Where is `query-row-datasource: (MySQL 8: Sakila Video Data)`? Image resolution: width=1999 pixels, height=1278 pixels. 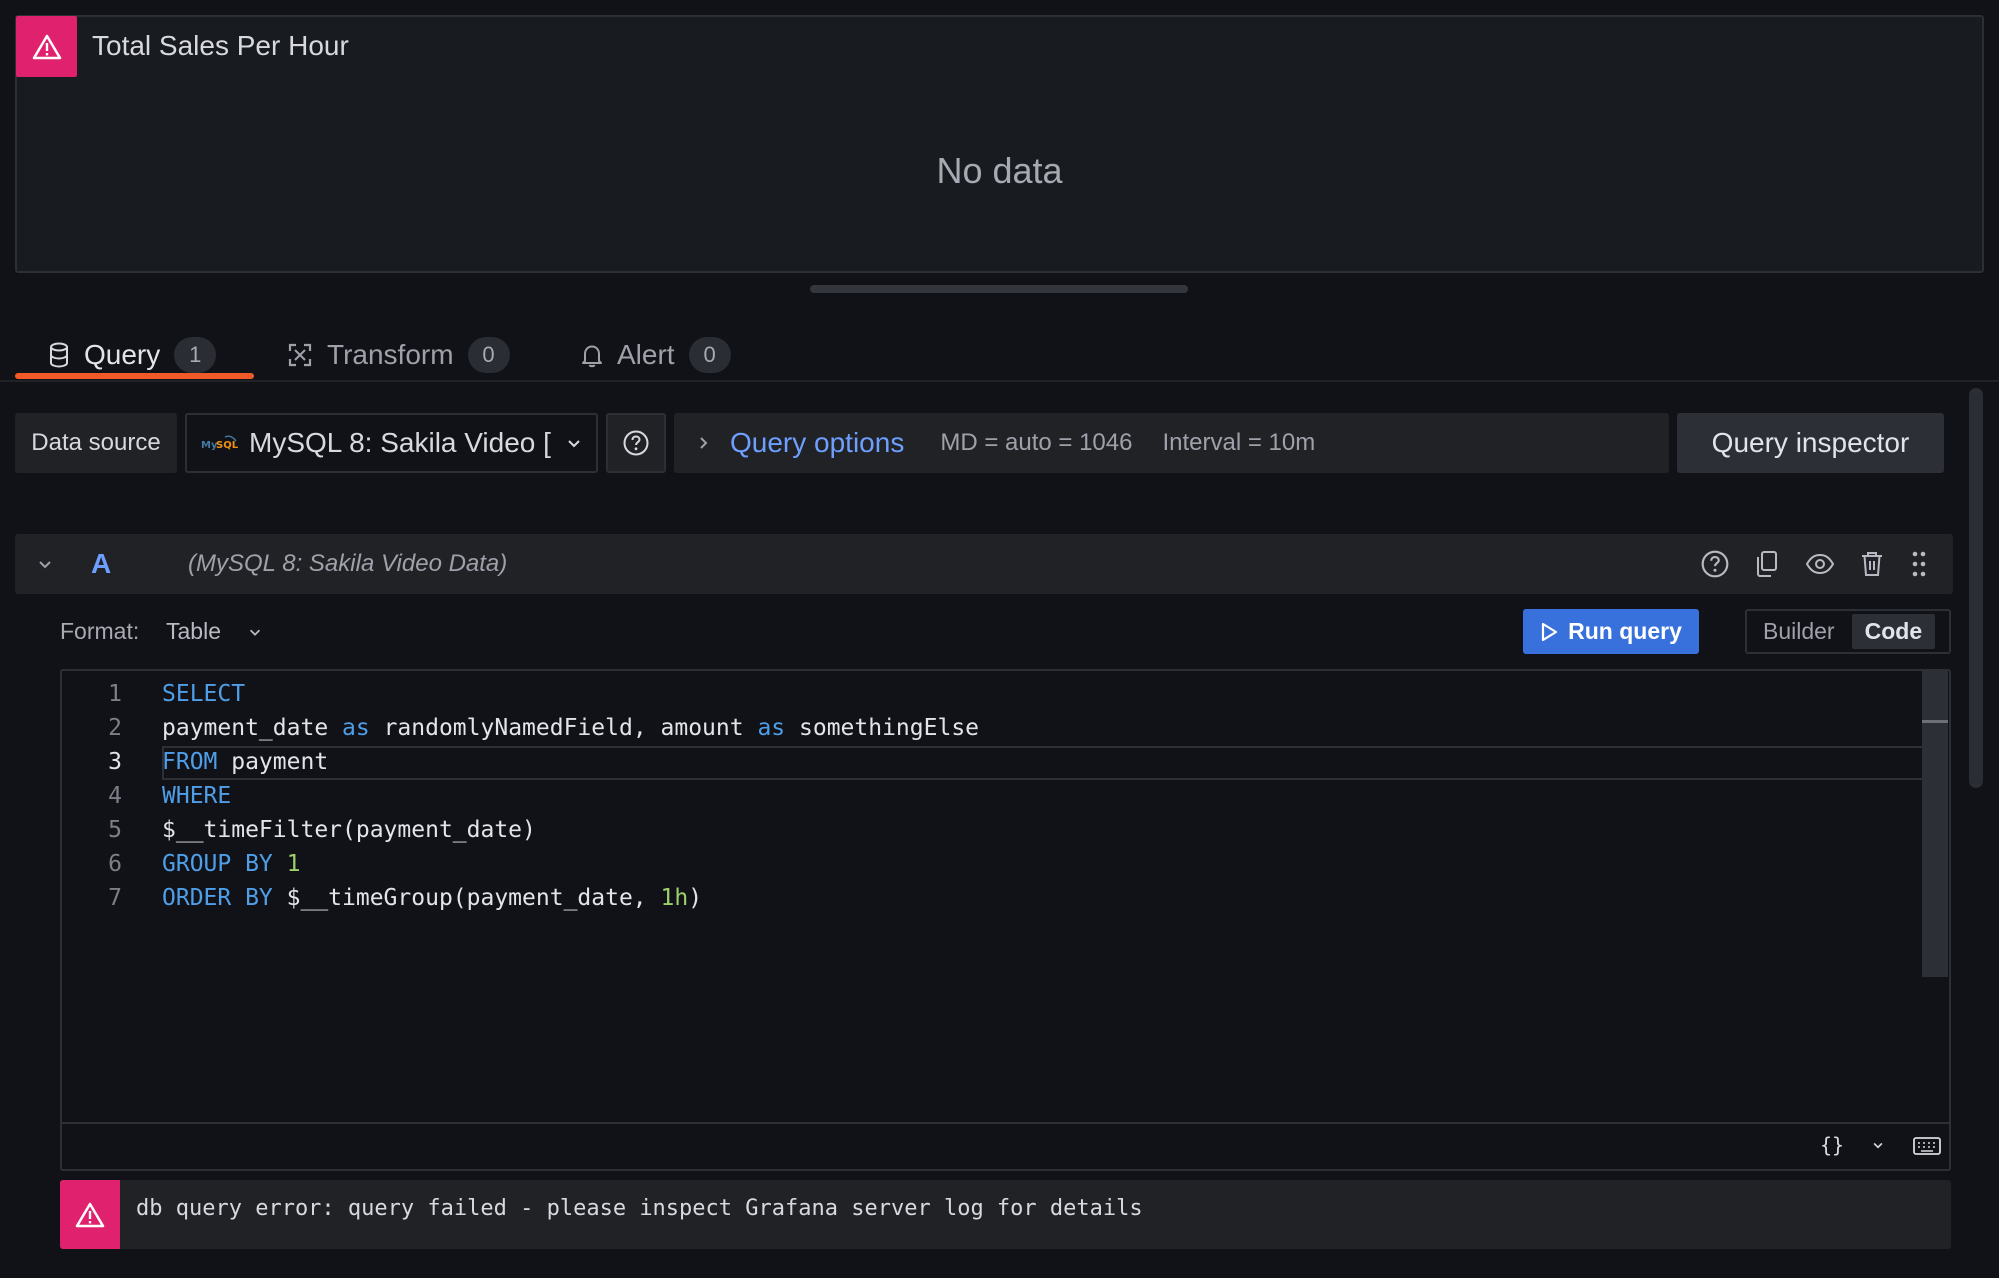 query-row-datasource: (MySQL 8: Sakila Video Data) is located at coordinates (348, 563).